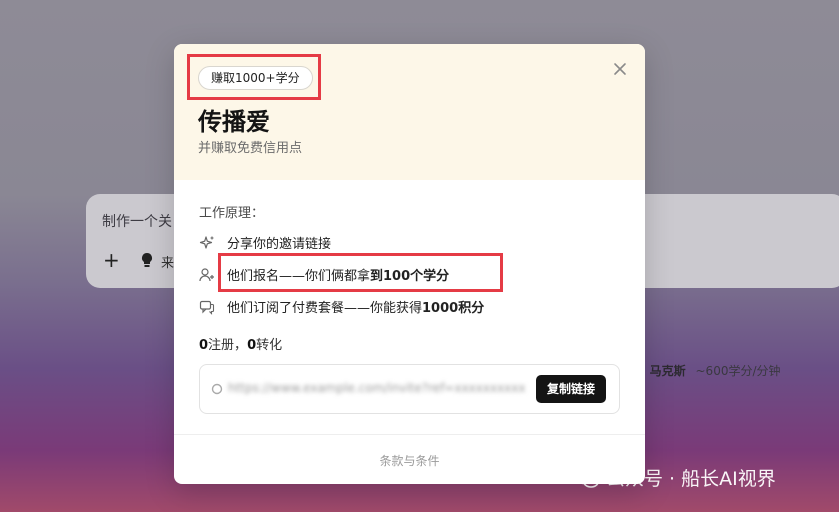 Image resolution: width=839 pixels, height=512 pixels. I want to click on link-icon, so click(217, 389).